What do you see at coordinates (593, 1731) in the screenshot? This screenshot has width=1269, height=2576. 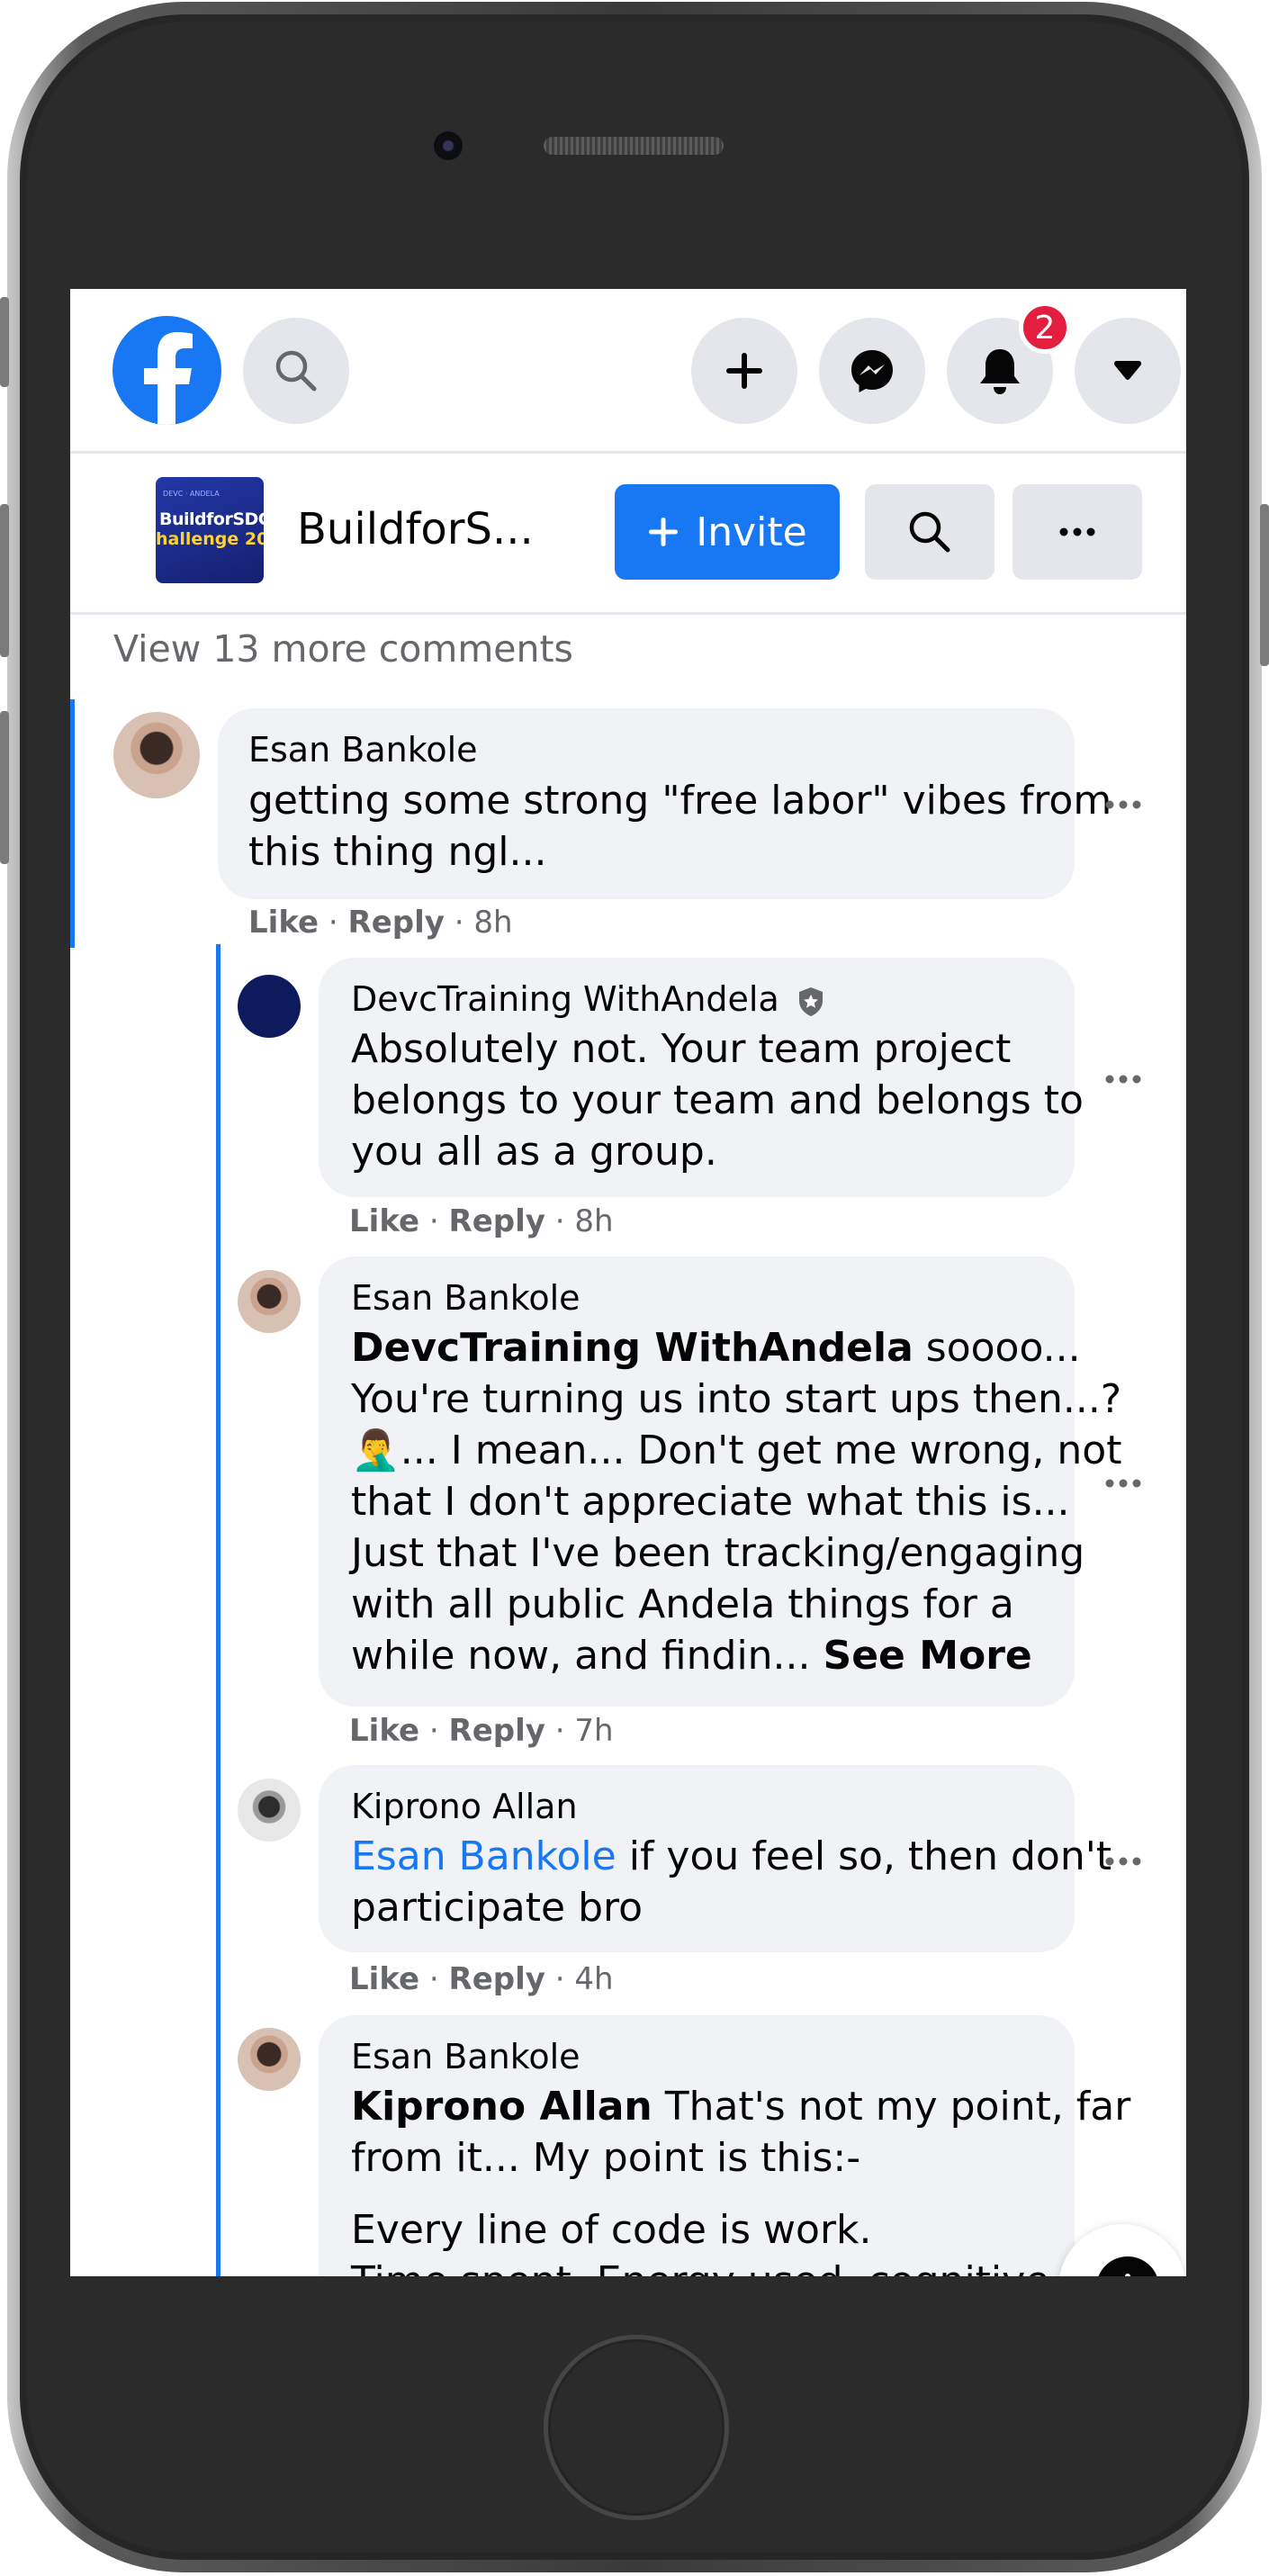 I see `comment-timestamp: 7h` at bounding box center [593, 1731].